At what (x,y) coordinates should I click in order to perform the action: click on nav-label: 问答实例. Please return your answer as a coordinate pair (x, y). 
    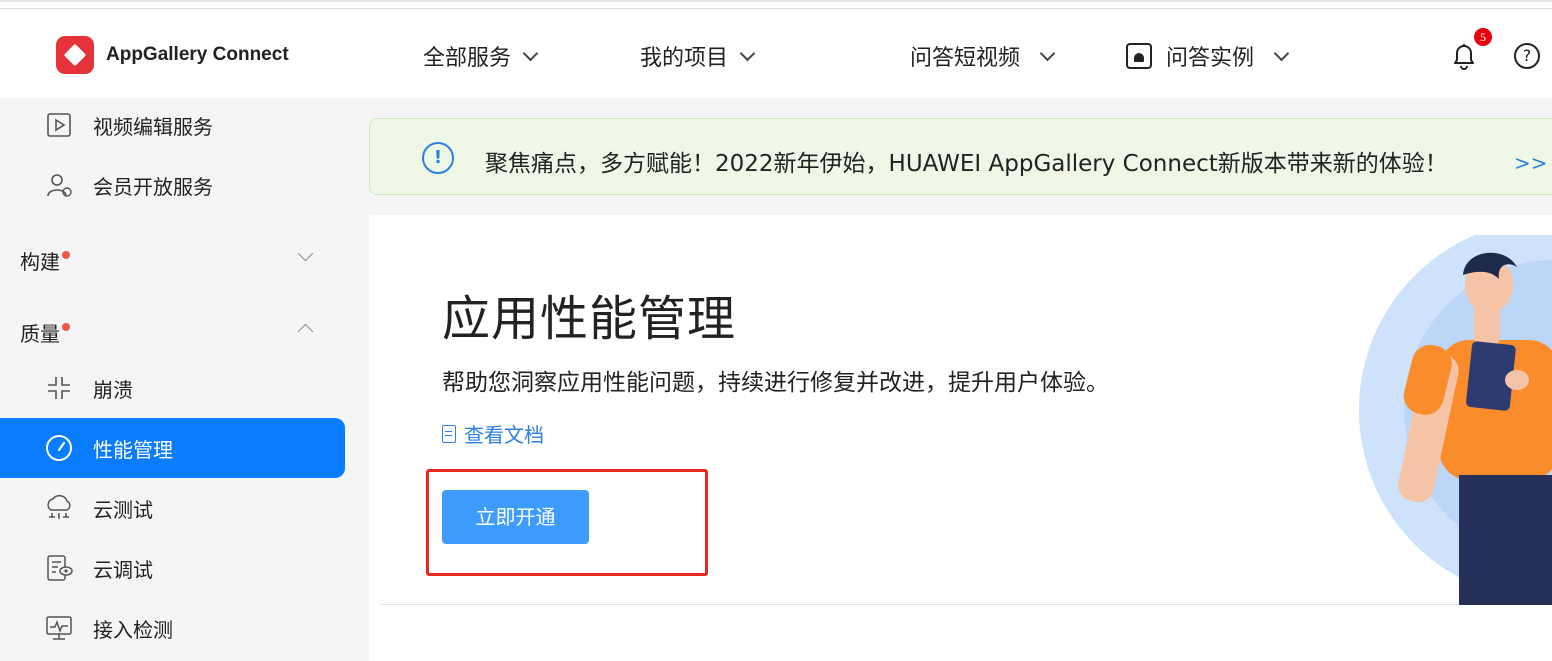
    Looking at the image, I should click on (1210, 58).